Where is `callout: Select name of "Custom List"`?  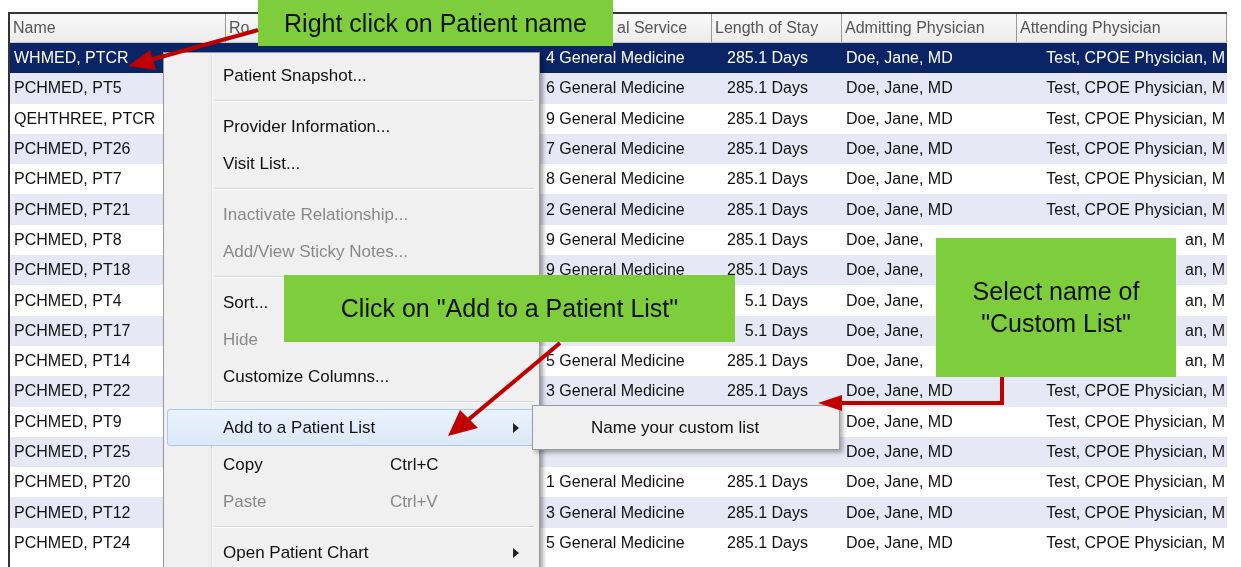 callout: Select name of "Custom List" is located at coordinates (1056, 307).